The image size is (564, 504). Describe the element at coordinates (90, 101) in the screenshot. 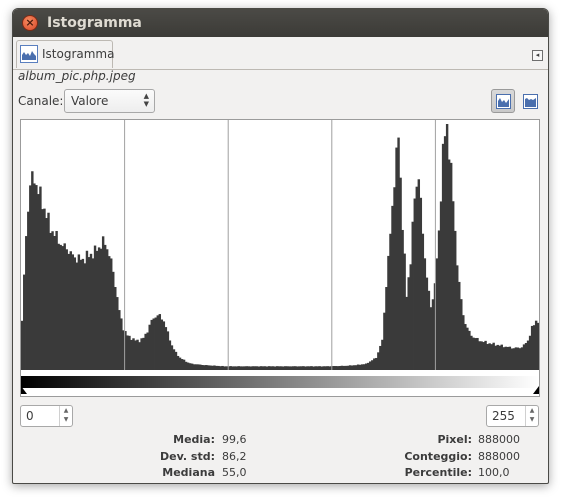

I see `channel-value: Valore` at that location.